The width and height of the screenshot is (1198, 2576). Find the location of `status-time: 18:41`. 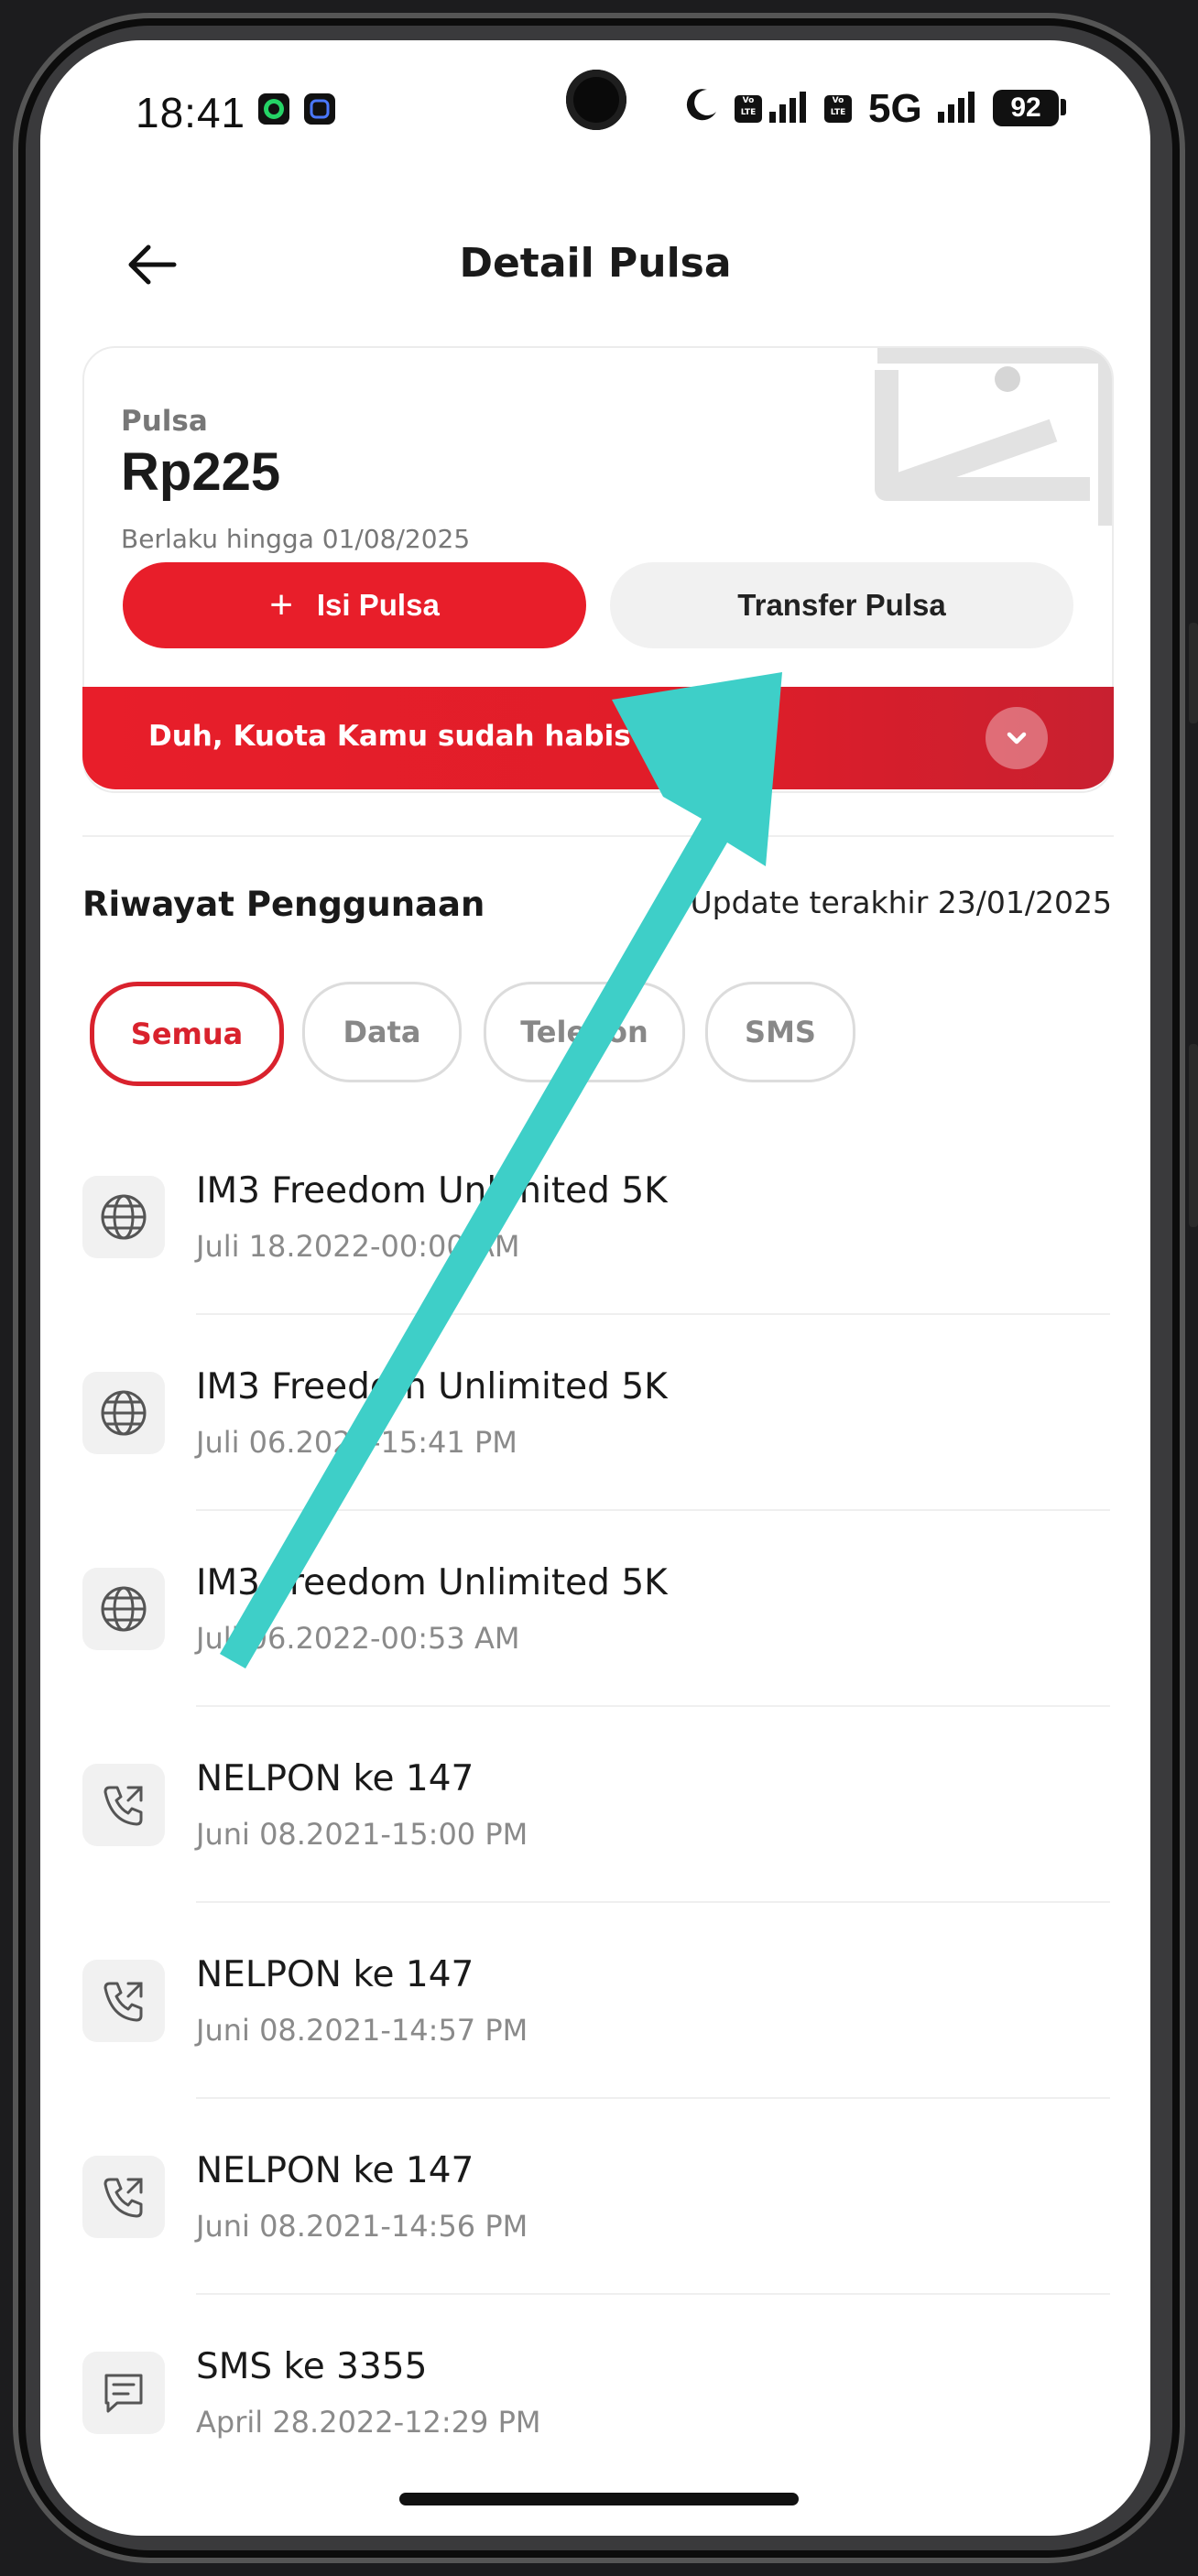

status-time: 18:41 is located at coordinates (191, 112).